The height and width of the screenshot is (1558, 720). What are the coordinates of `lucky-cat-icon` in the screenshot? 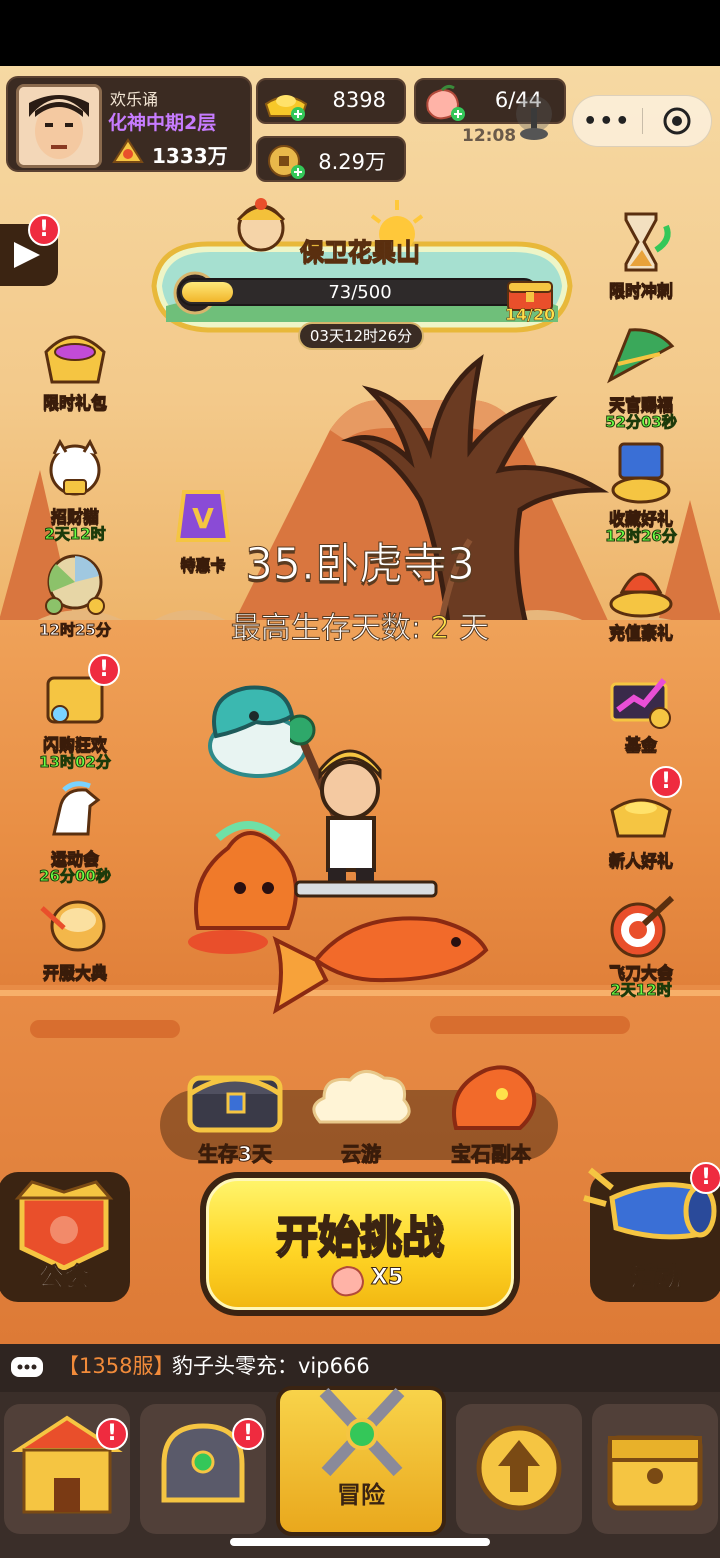 It's located at (75, 467).